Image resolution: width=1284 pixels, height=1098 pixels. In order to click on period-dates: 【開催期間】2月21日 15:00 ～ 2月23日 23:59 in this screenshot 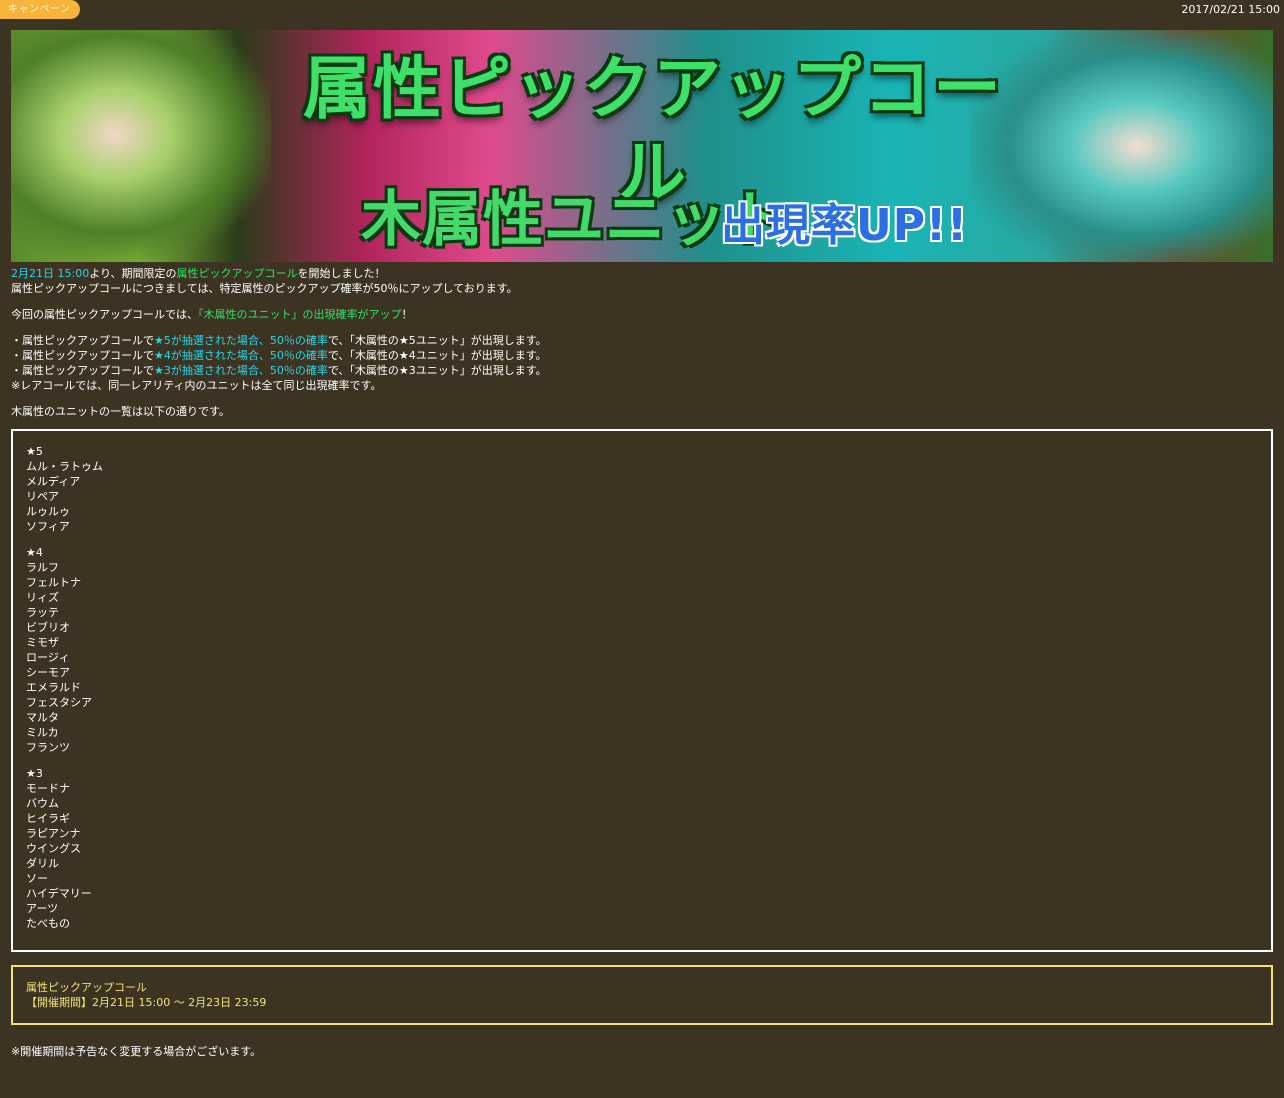, I will do `click(146, 1002)`.